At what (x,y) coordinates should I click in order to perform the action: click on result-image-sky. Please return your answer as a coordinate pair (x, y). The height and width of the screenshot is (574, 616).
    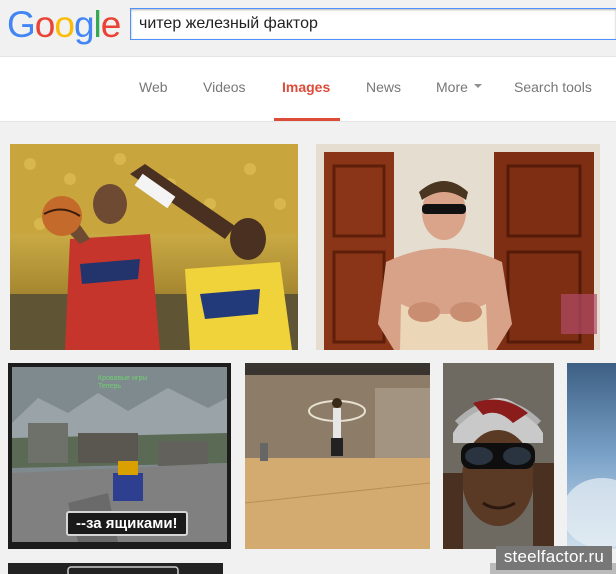
    Looking at the image, I should click on (591, 456).